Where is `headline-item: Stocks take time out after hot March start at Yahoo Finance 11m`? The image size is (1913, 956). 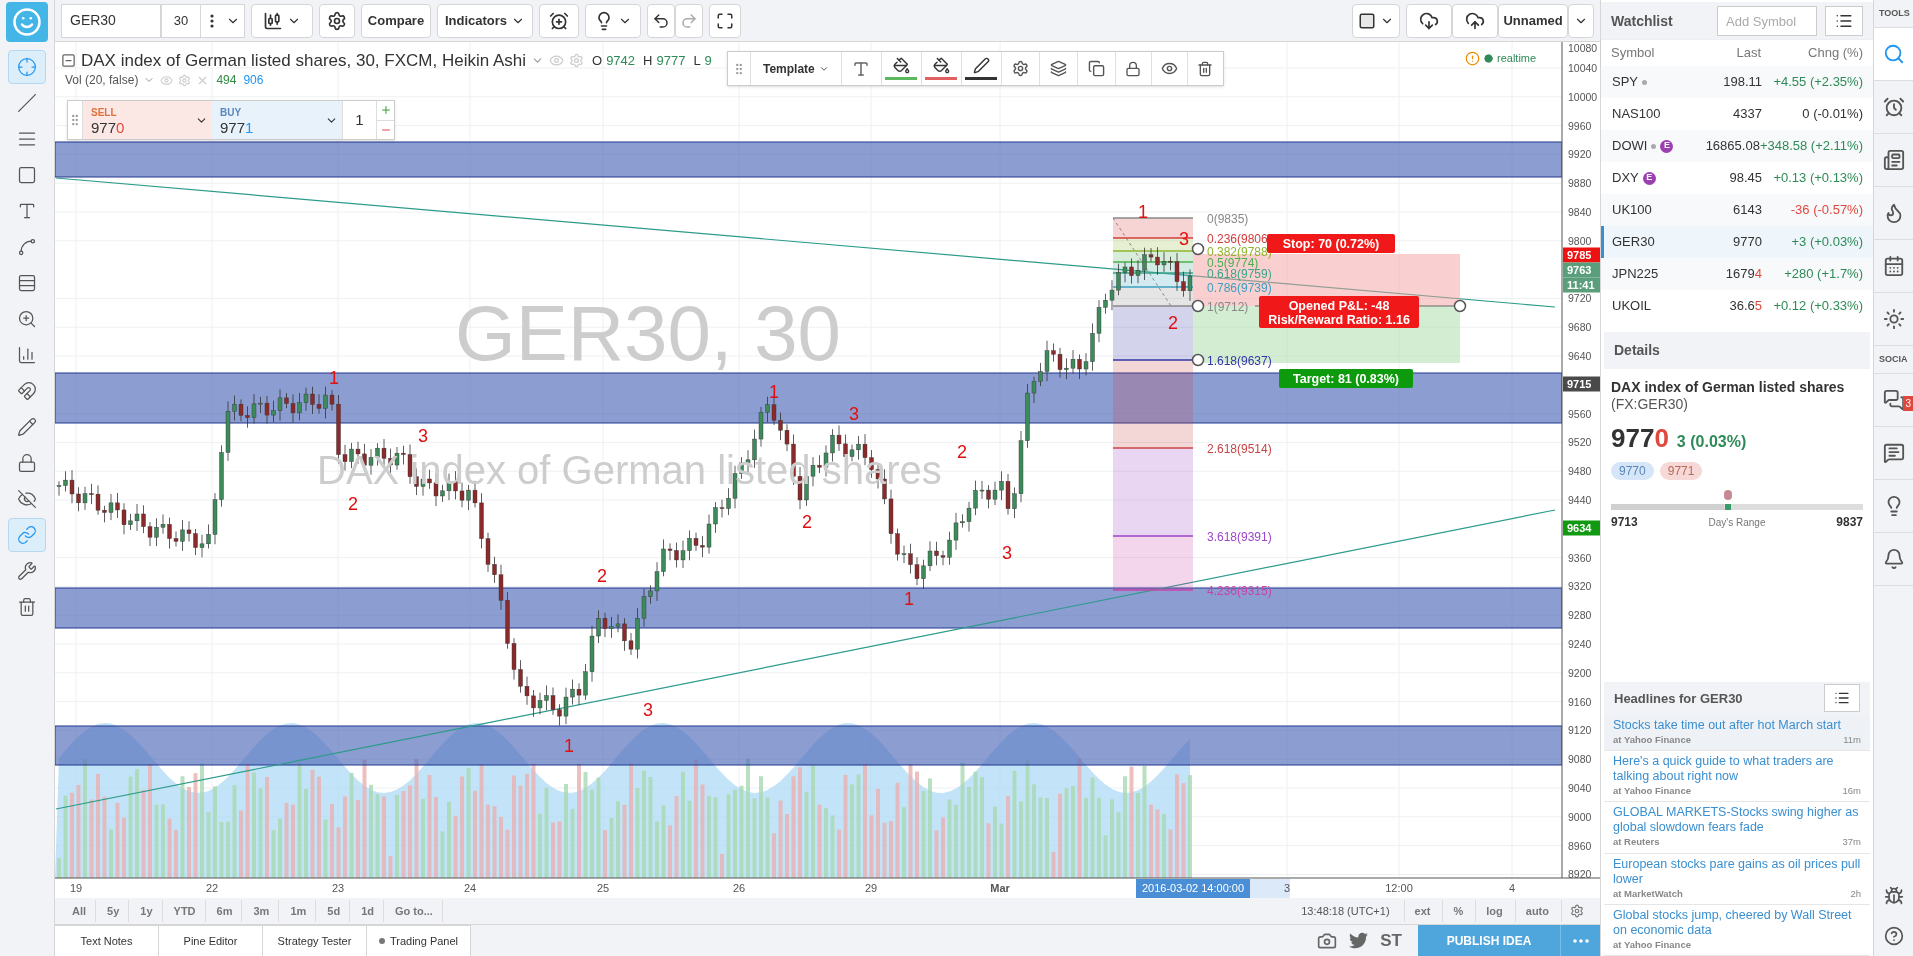
headline-item: Stocks take time out after hot March start at Yahoo Finance 11m is located at coordinates (1737, 732).